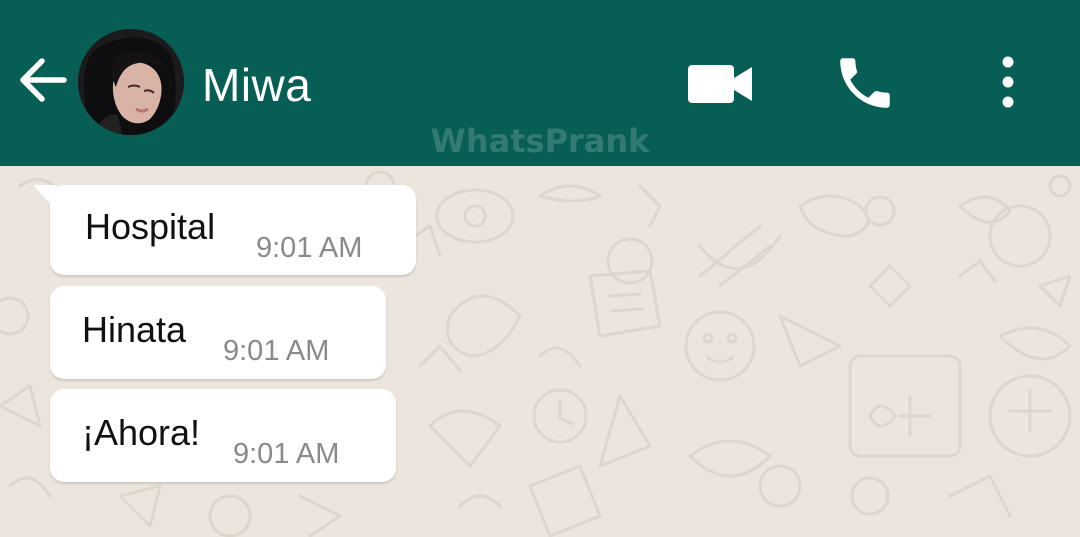 The height and width of the screenshot is (537, 1080). Describe the element at coordinates (233, 230) in the screenshot. I see `message-bubble: Hospital 9:01 AM` at that location.